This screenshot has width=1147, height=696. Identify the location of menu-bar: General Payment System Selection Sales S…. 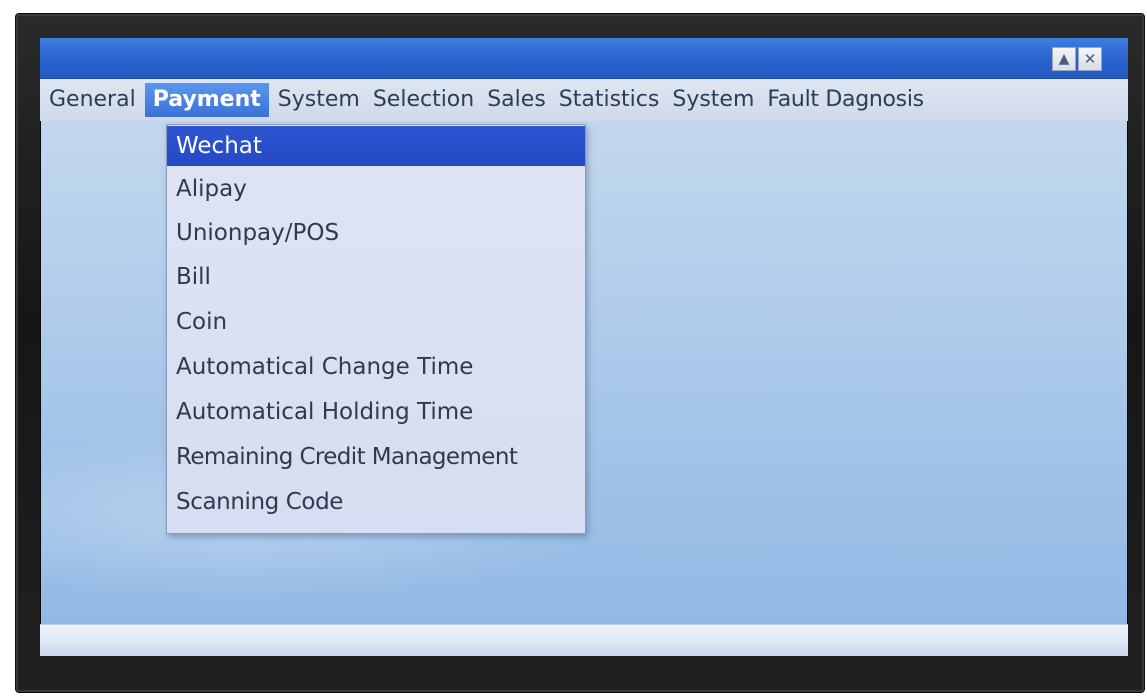
(584, 100).